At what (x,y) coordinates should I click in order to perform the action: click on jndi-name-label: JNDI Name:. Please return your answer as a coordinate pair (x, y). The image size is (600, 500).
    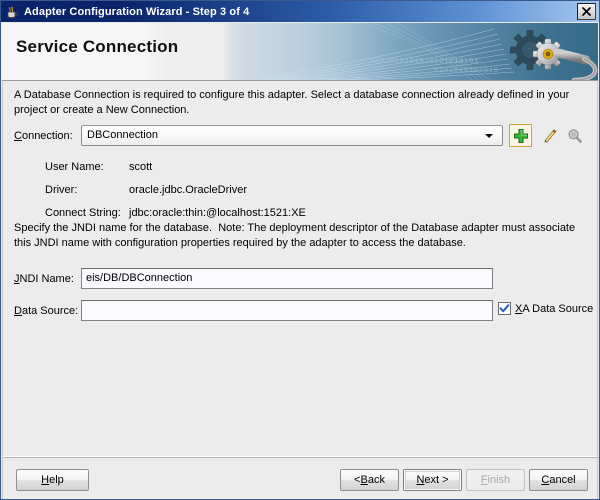
    Looking at the image, I should click on (44, 279).